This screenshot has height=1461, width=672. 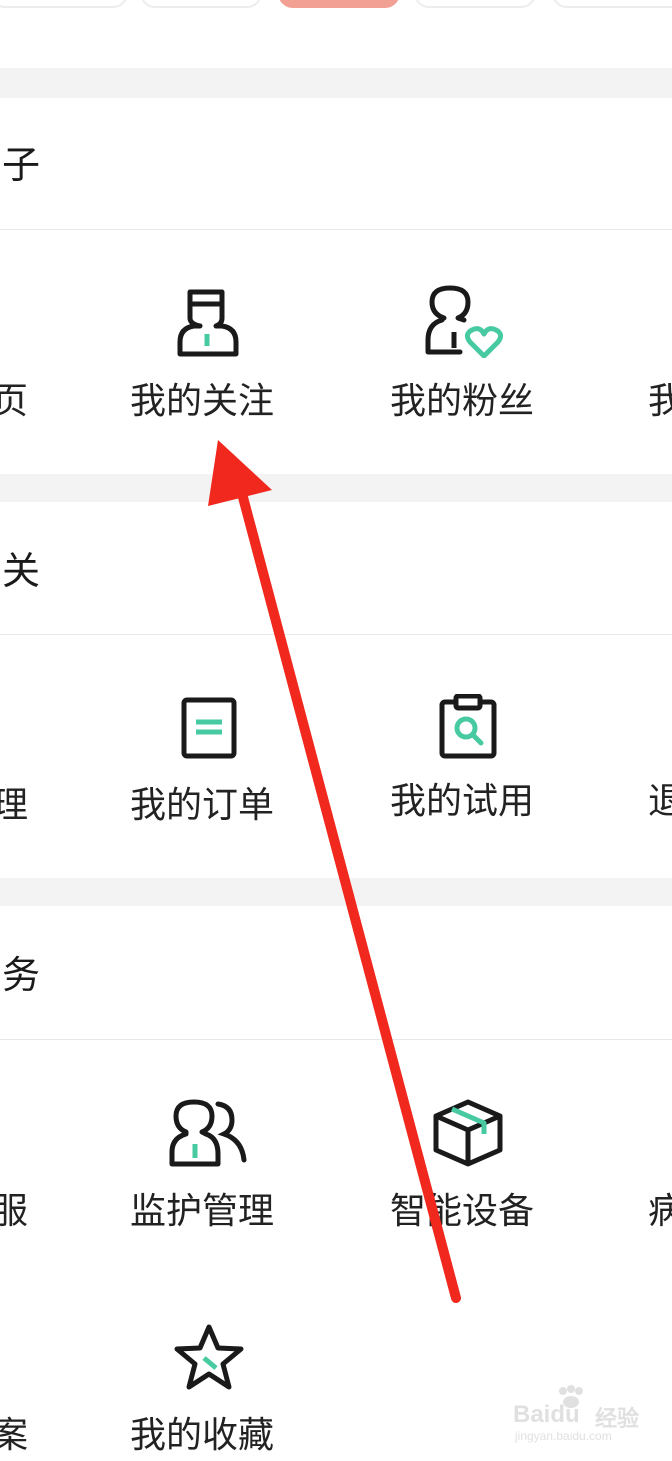 What do you see at coordinates (660, 802) in the screenshot?
I see `menu-item-label-partial: 退` at bounding box center [660, 802].